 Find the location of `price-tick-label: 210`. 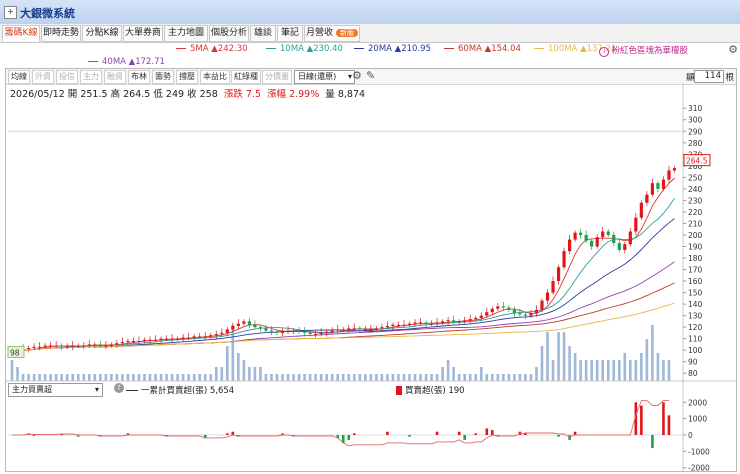

price-tick-label: 210 is located at coordinates (695, 223).